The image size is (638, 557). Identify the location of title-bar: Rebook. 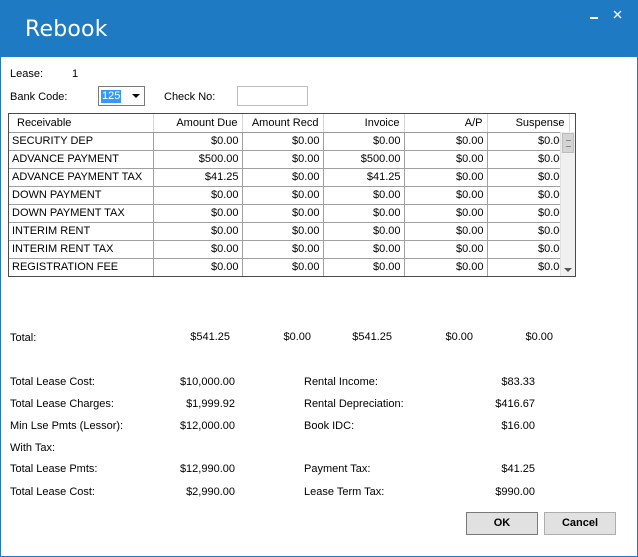
(319, 28).